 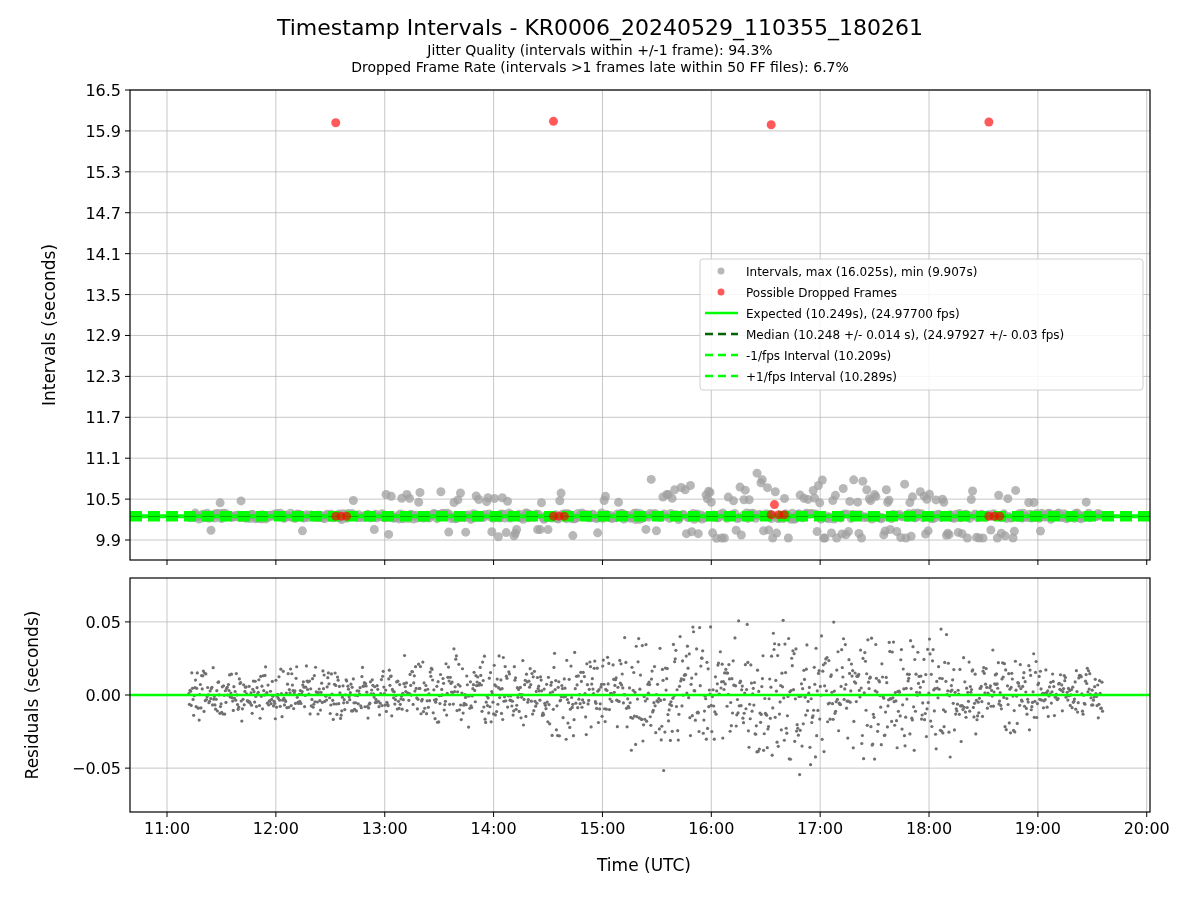 I want to click on axis-tick-label: 10.5, so click(x=103, y=500).